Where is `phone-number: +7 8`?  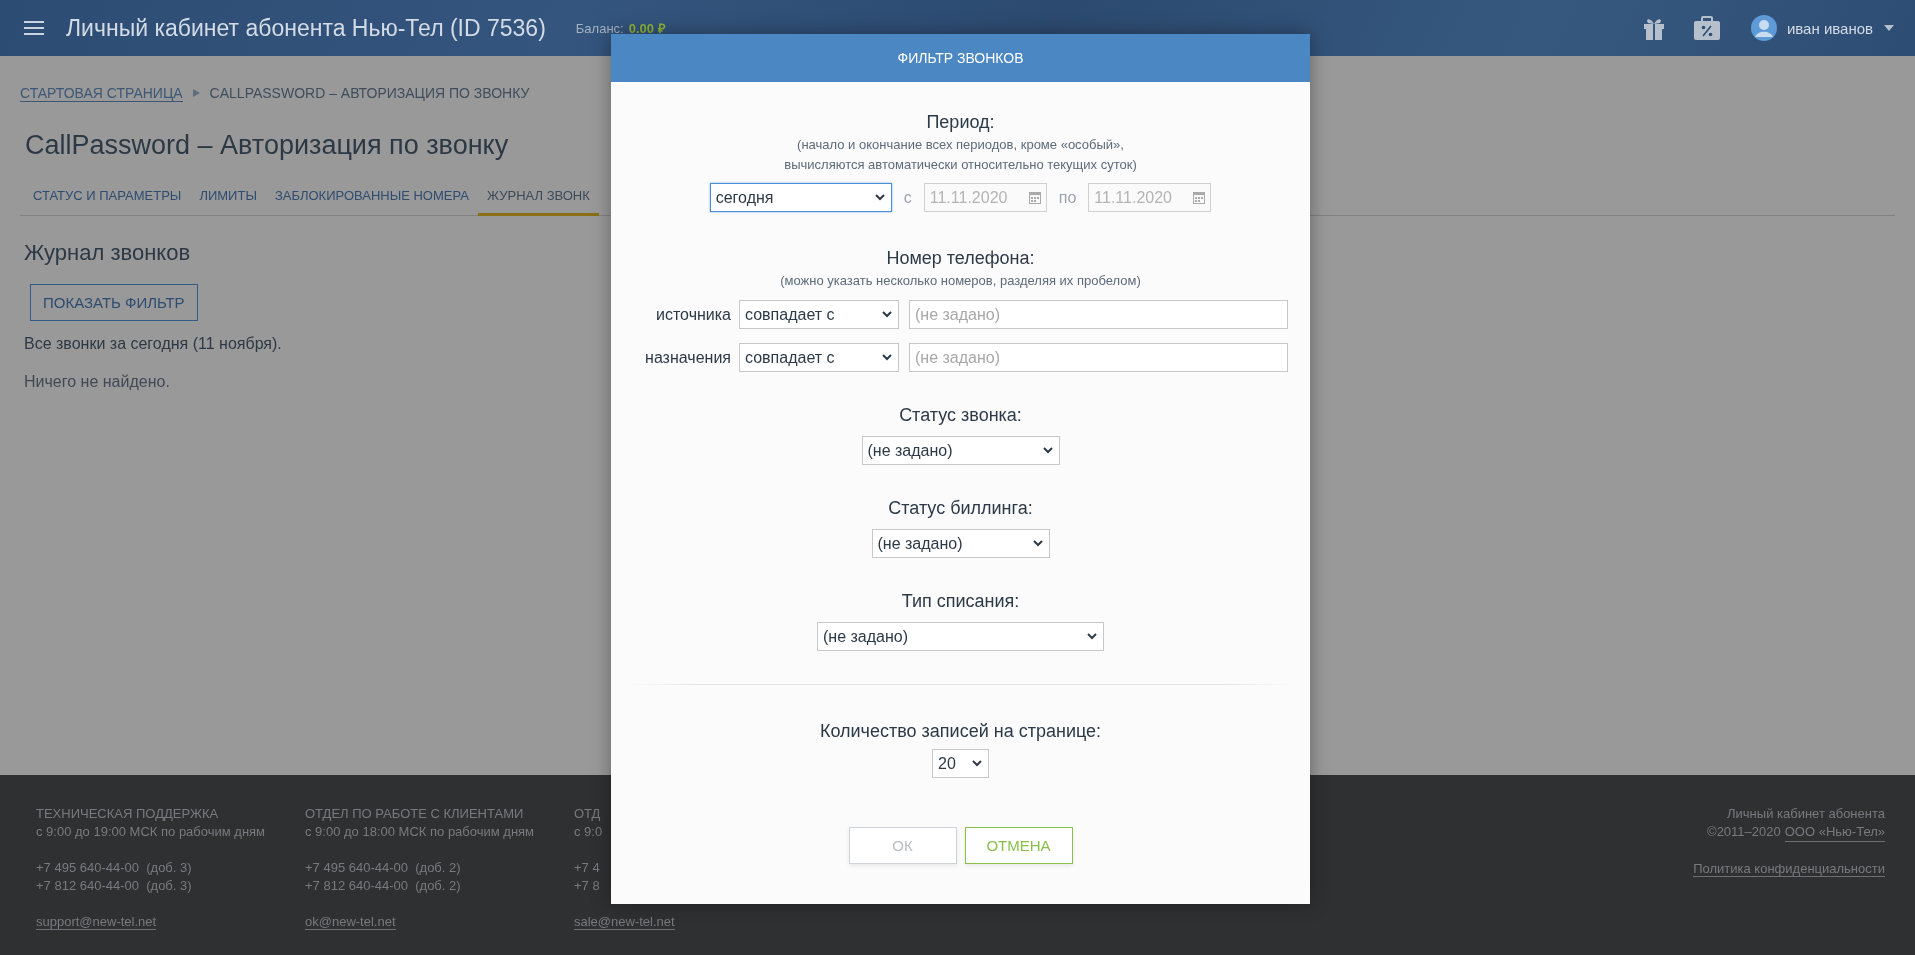 phone-number: +7 8 is located at coordinates (587, 886).